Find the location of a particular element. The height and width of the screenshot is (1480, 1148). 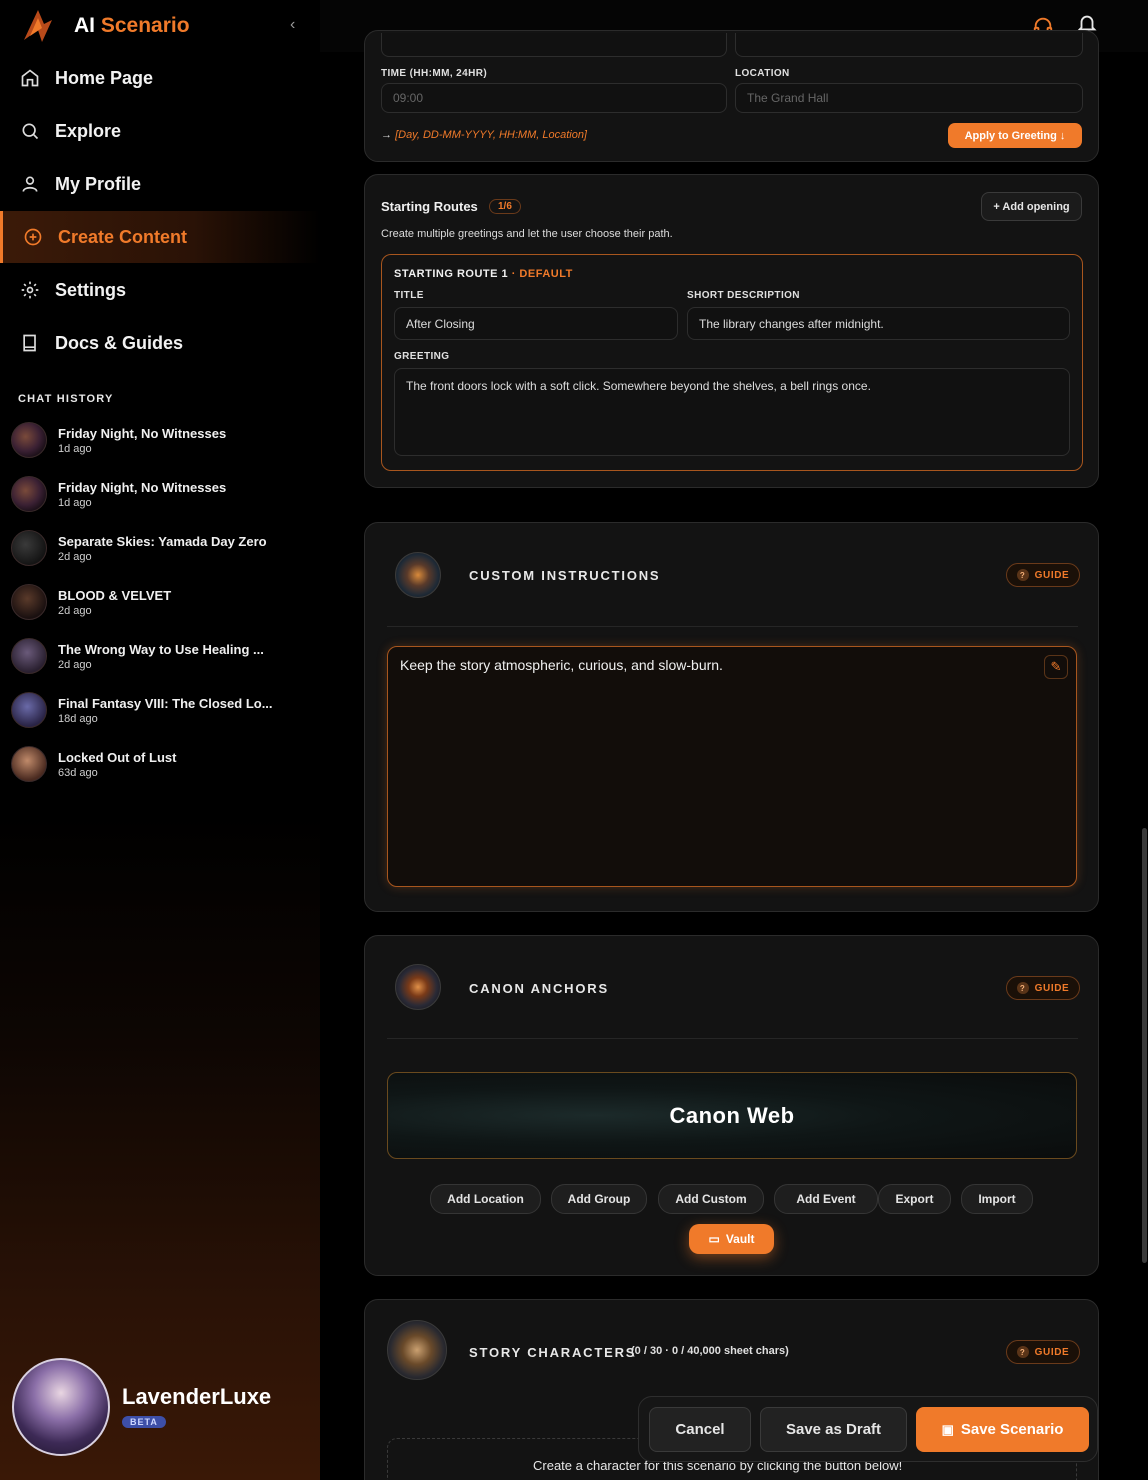

add-location-button: Add Location is located at coordinates (485, 1199).